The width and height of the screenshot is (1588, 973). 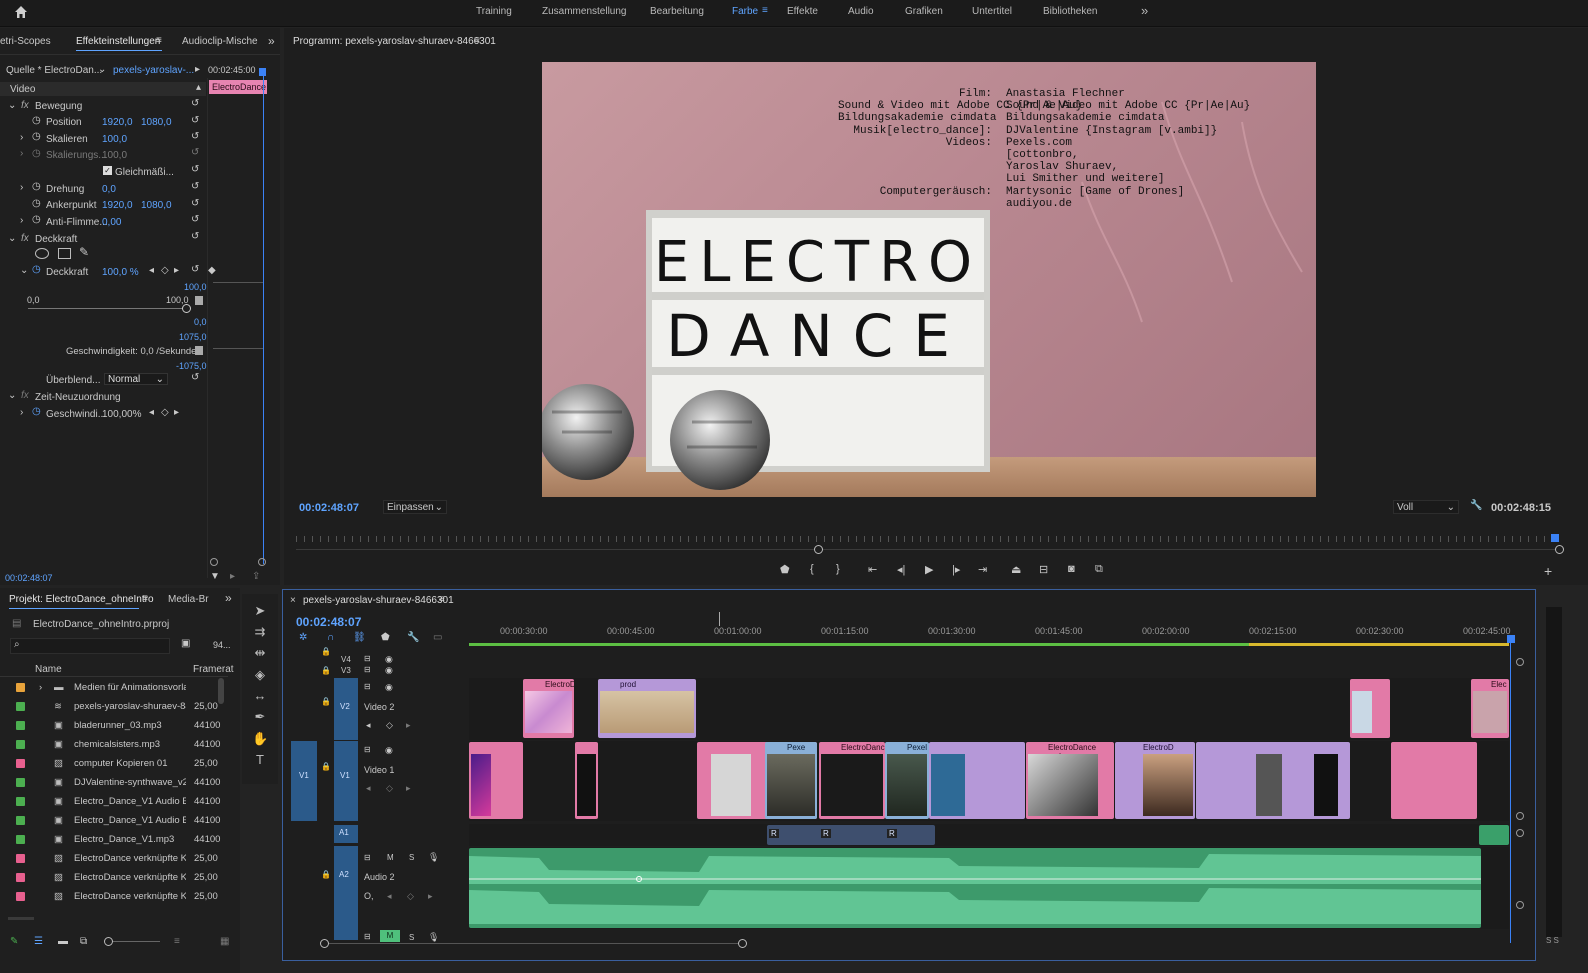 What do you see at coordinates (293, 600) in the screenshot?
I see `close-tab-icon: ×` at bounding box center [293, 600].